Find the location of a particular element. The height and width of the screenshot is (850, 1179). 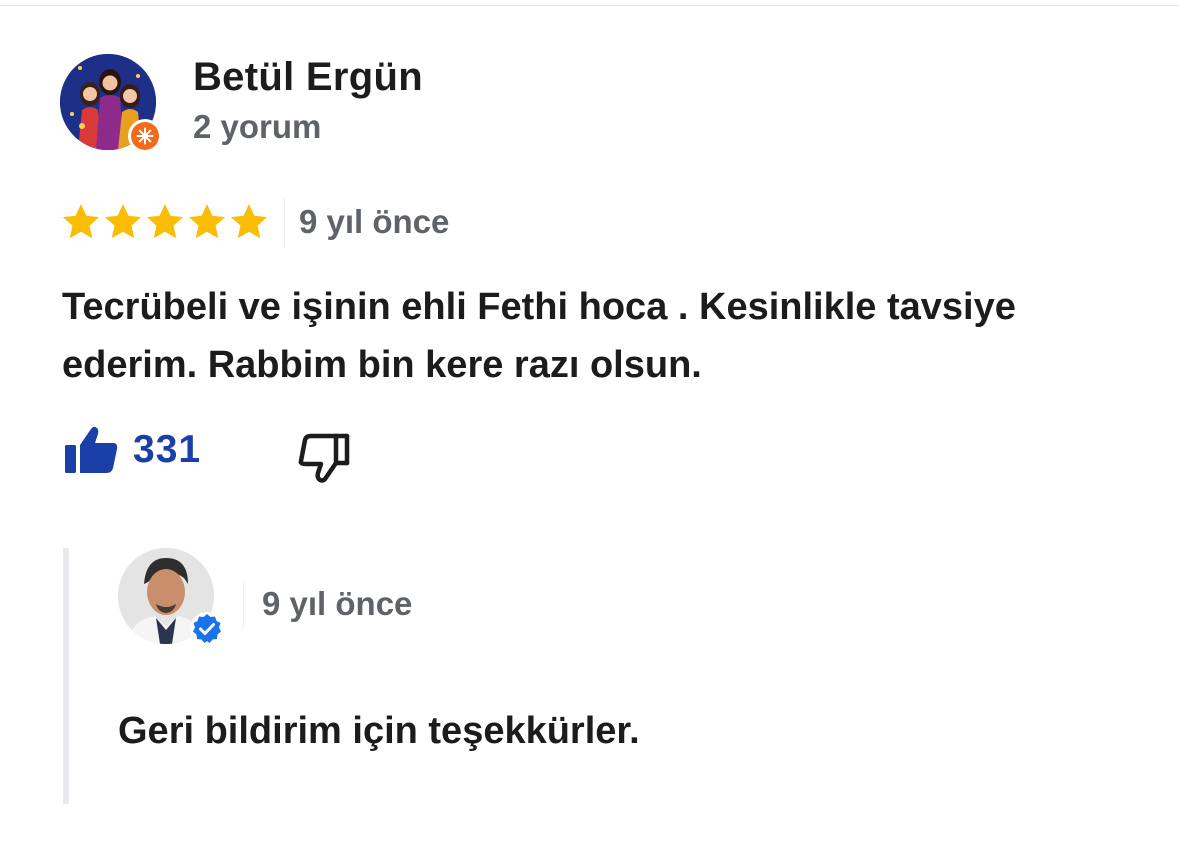

like-button: 331 is located at coordinates (132, 450).